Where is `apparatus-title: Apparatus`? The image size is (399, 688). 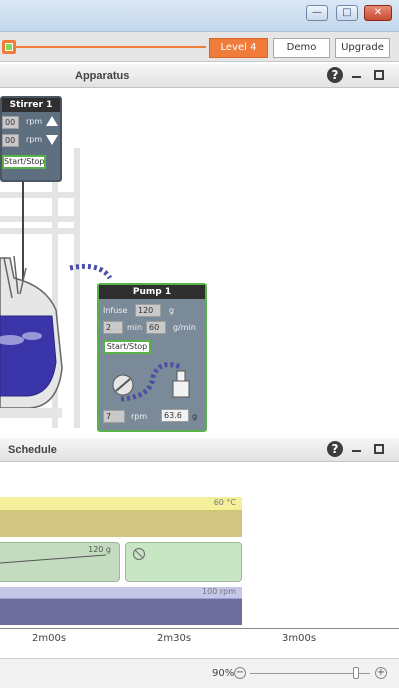 apparatus-title: Apparatus is located at coordinates (102, 76).